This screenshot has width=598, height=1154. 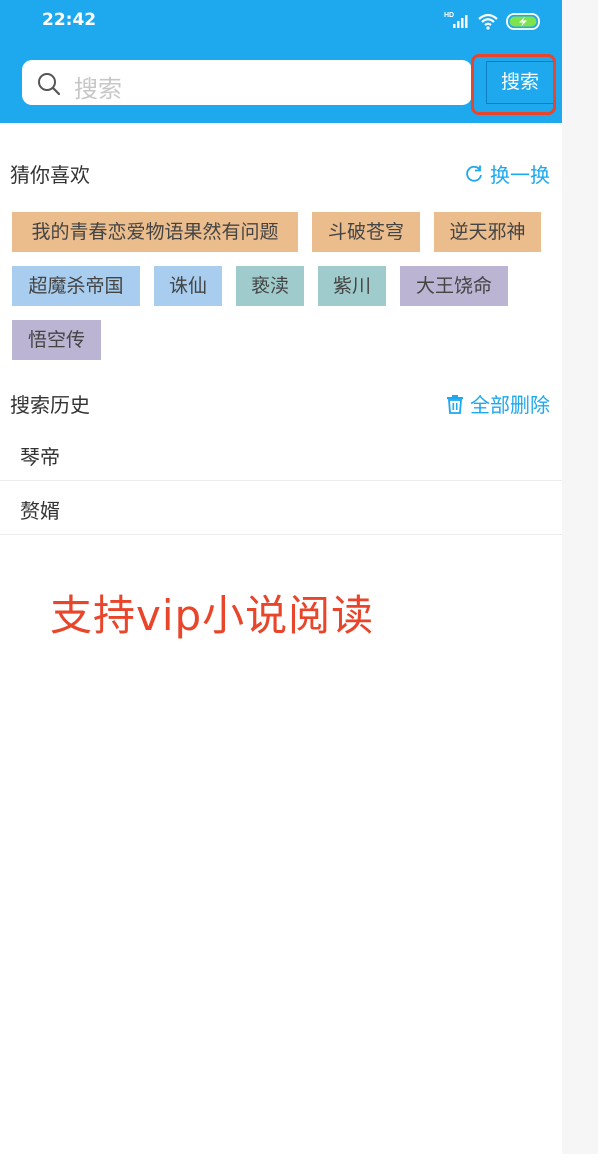 I want to click on right-margin, so click(x=580, y=577).